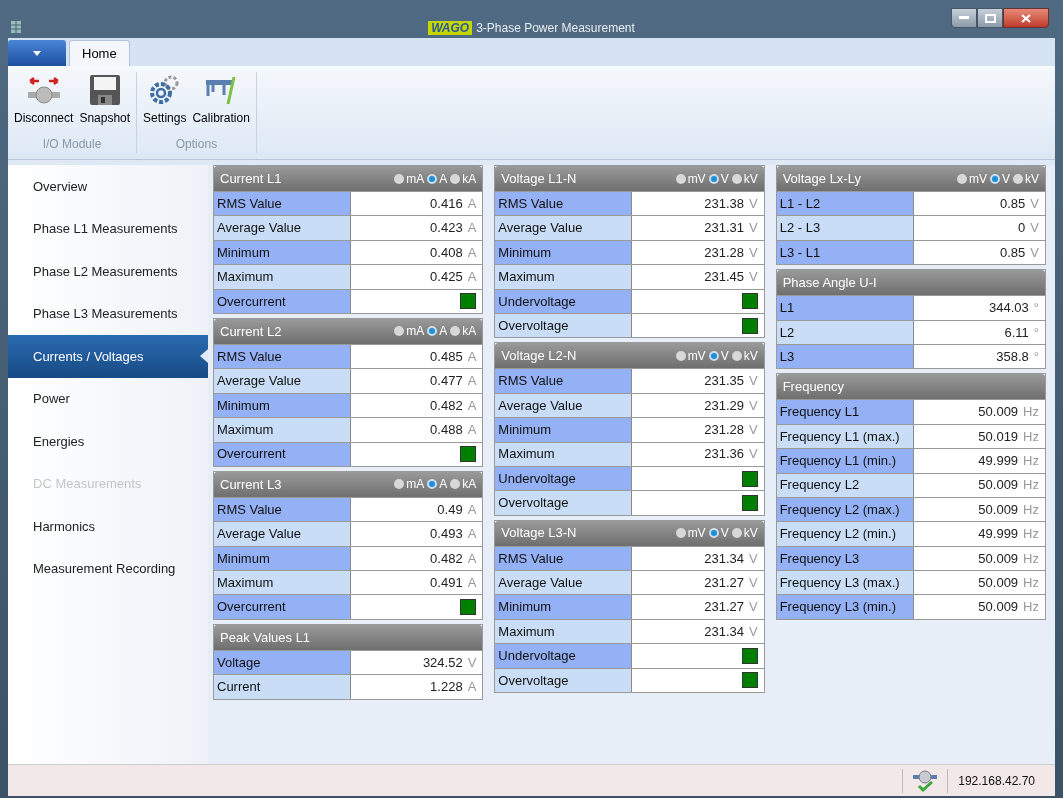  I want to click on sidebar-item: Phase L2 Measurements, so click(108, 271).